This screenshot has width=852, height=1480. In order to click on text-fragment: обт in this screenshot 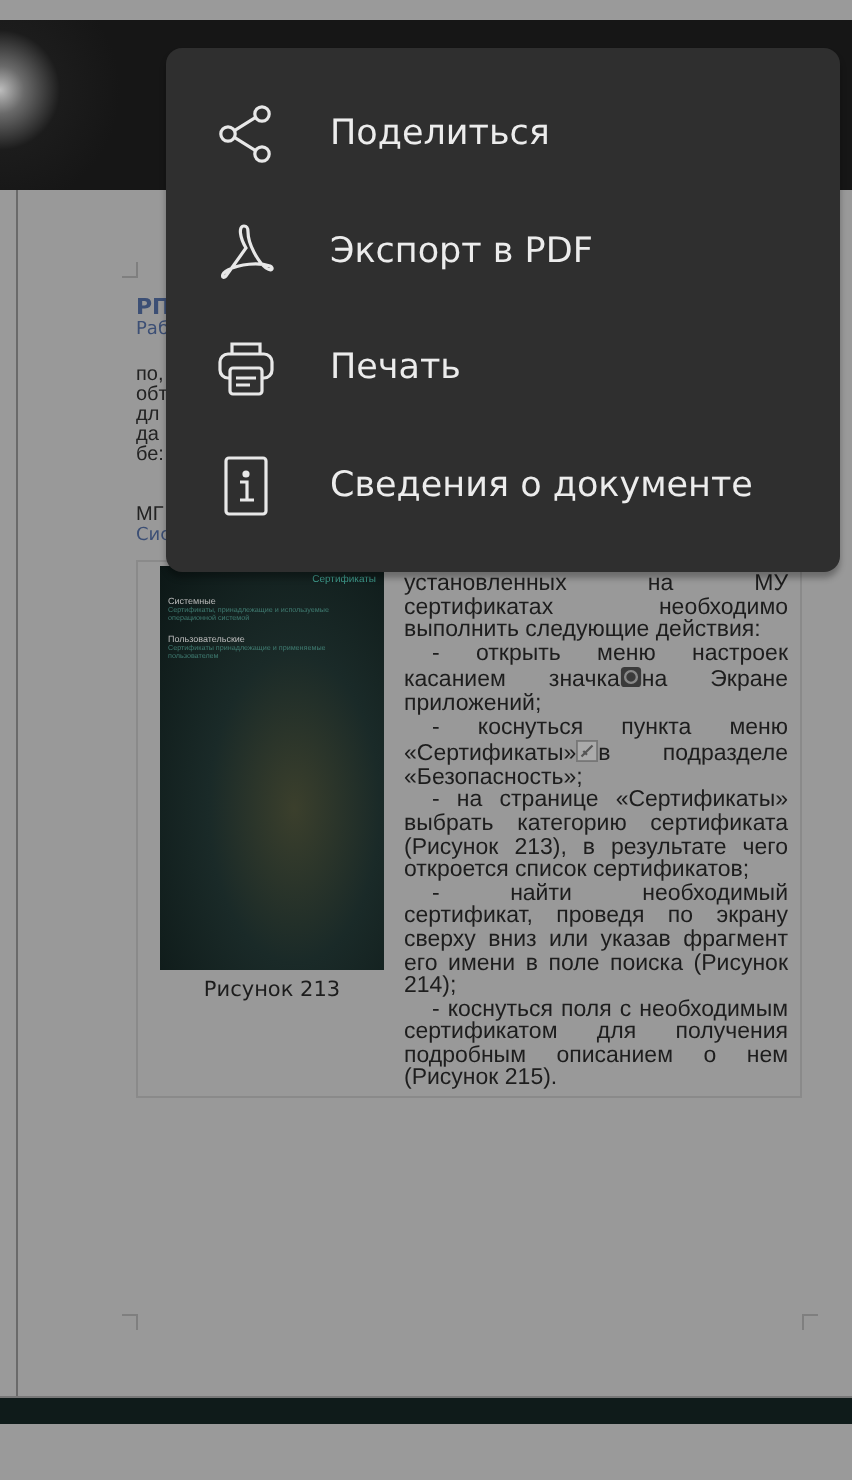, I will do `click(152, 396)`.